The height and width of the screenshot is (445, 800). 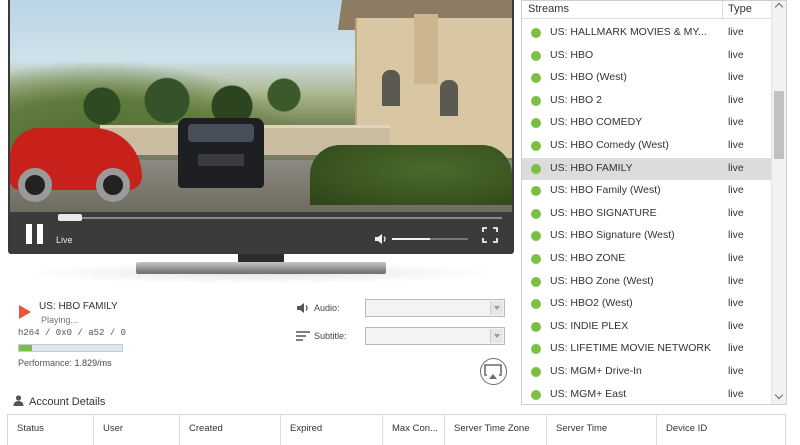 What do you see at coordinates (605, 190) in the screenshot?
I see `stream-name: US: HBO Family (West)` at bounding box center [605, 190].